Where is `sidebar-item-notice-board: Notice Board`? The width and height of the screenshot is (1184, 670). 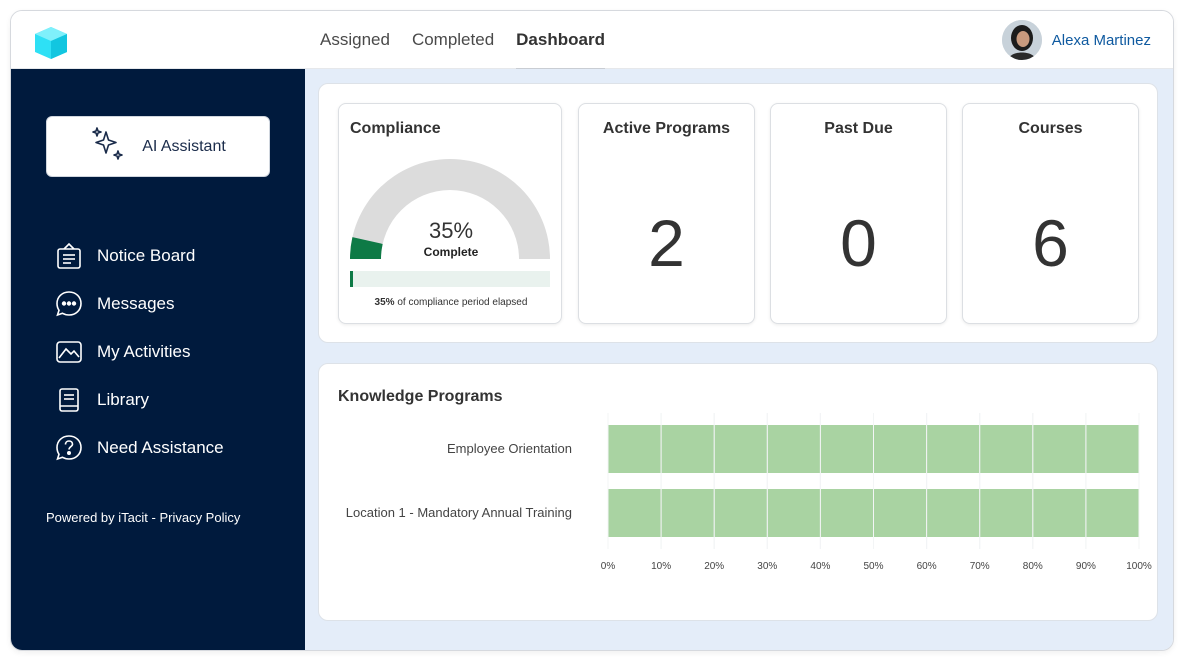 sidebar-item-notice-board: Notice Board is located at coordinates (139, 256).